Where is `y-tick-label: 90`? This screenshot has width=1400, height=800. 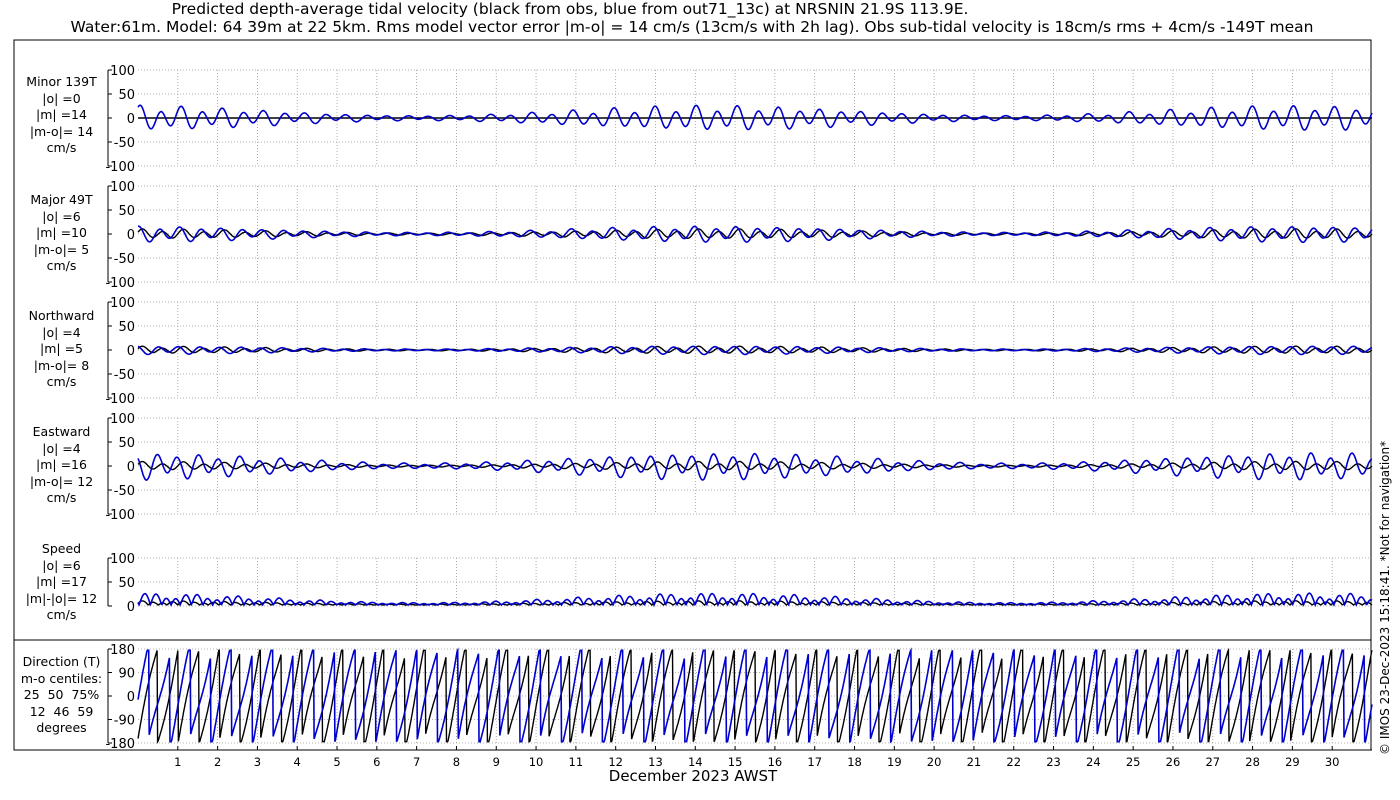 y-tick-label: 90 is located at coordinates (126, 674).